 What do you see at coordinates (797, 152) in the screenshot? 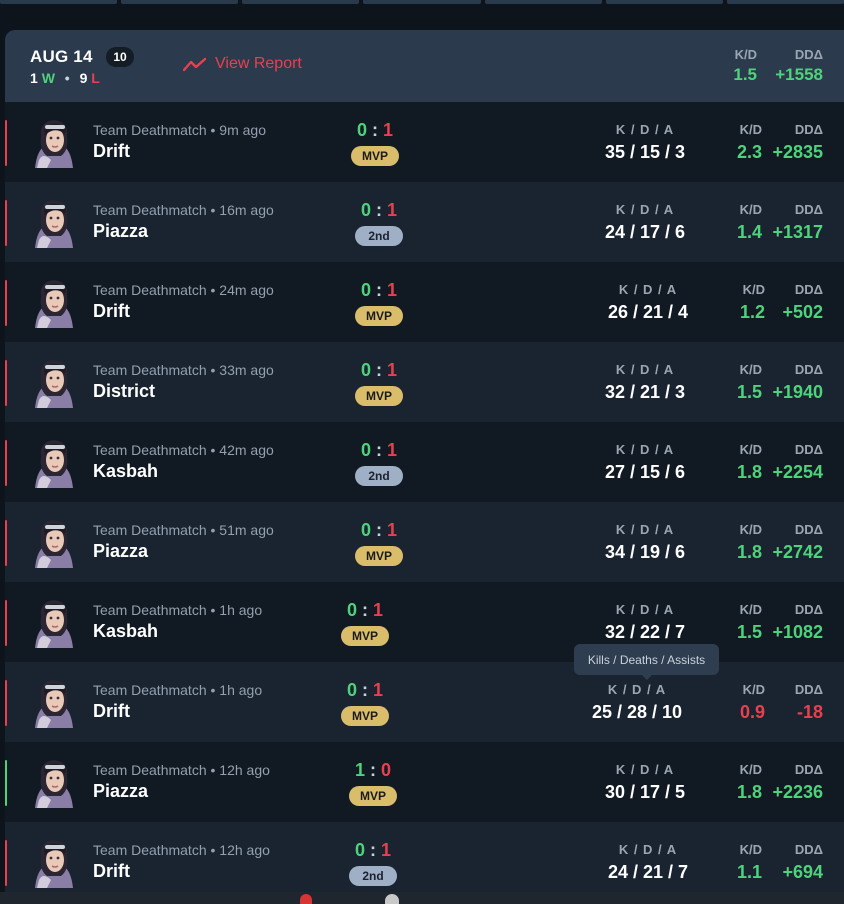
I see `dd-value: +2835` at bounding box center [797, 152].